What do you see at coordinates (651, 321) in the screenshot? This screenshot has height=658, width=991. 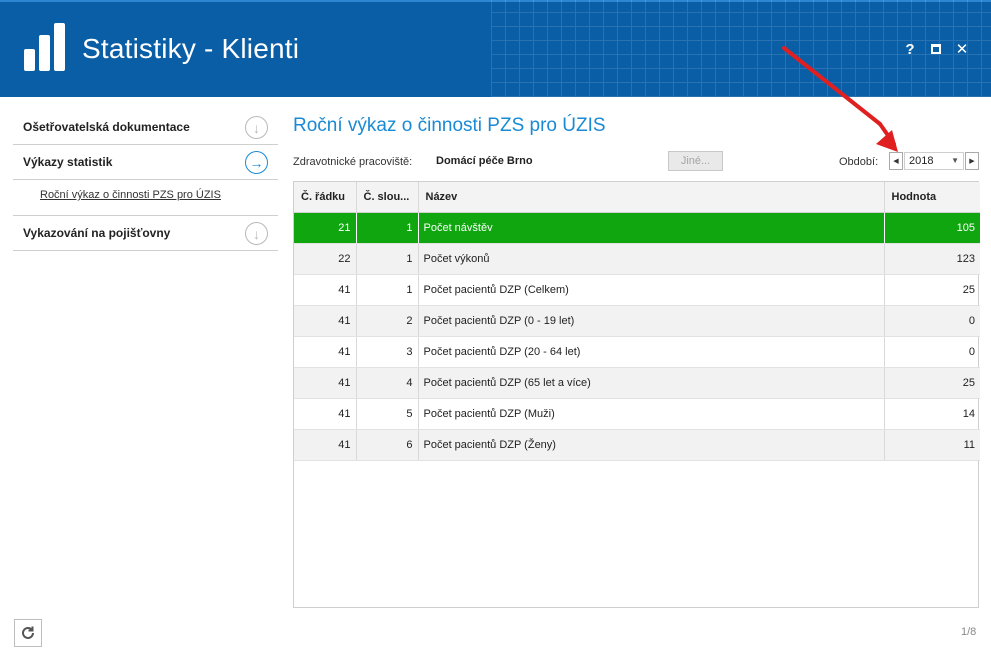 I see `cell-name: Počet pacientů DZP (0 - 19 let)` at bounding box center [651, 321].